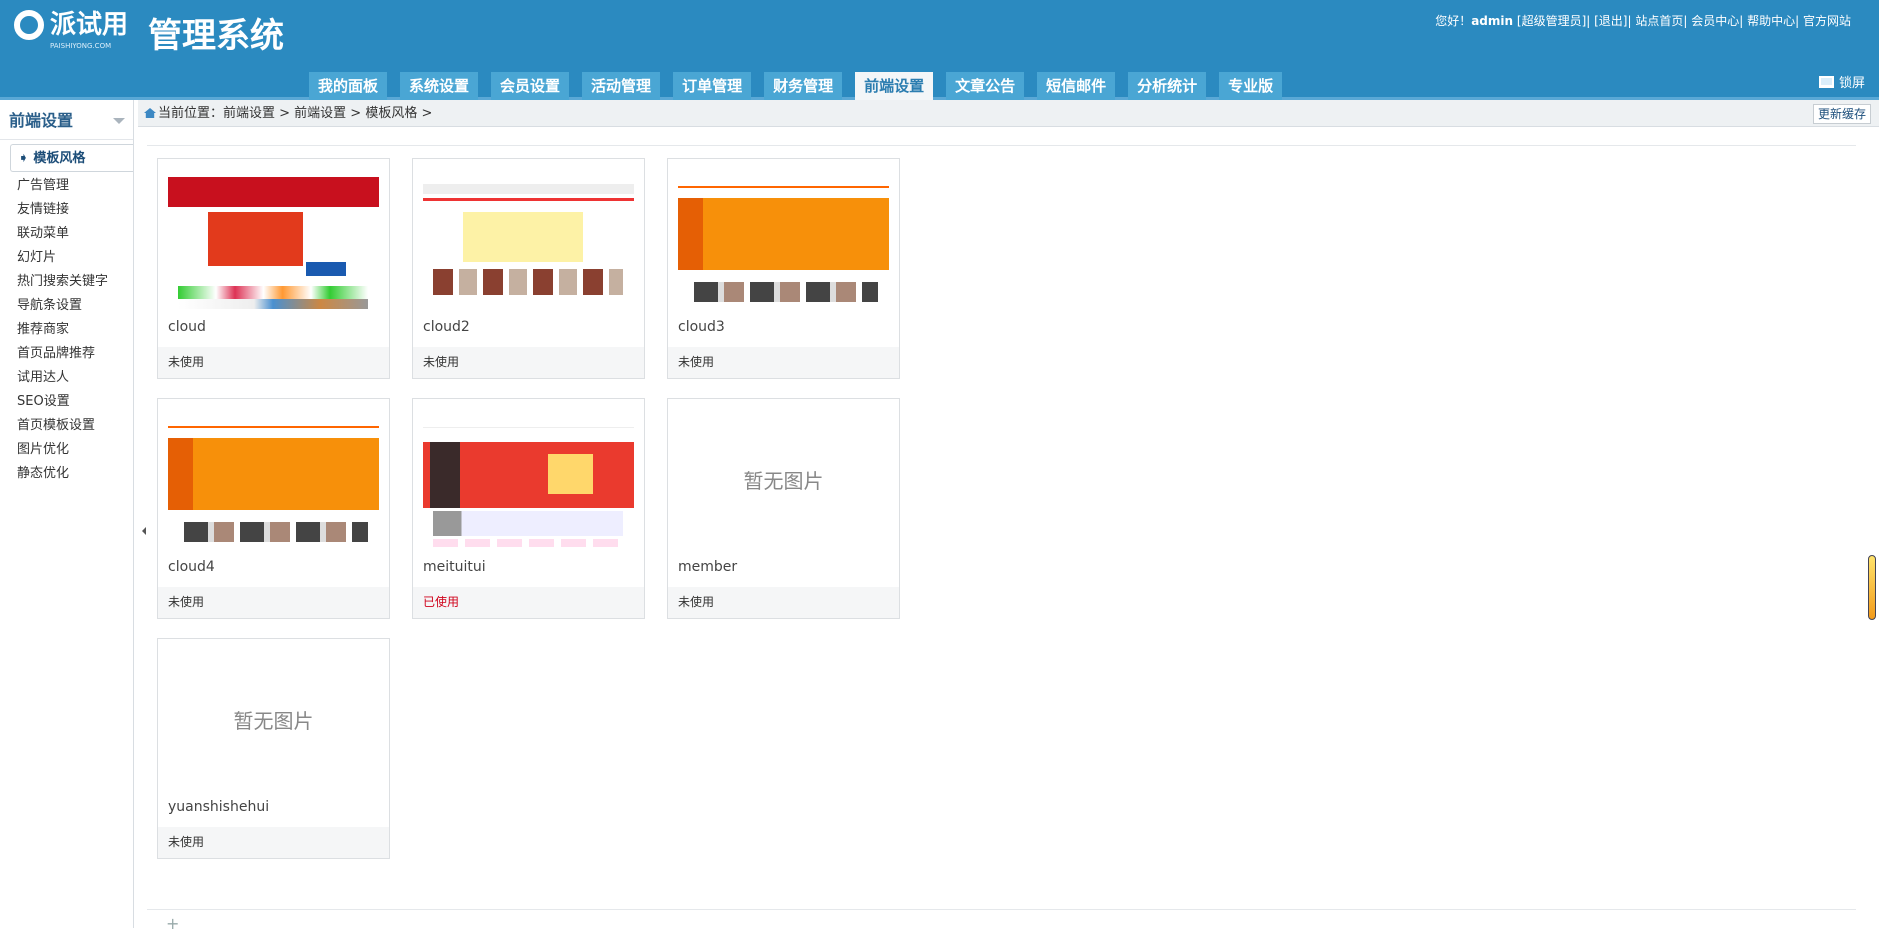  I want to click on brand-name: 派试用, so click(89, 25).